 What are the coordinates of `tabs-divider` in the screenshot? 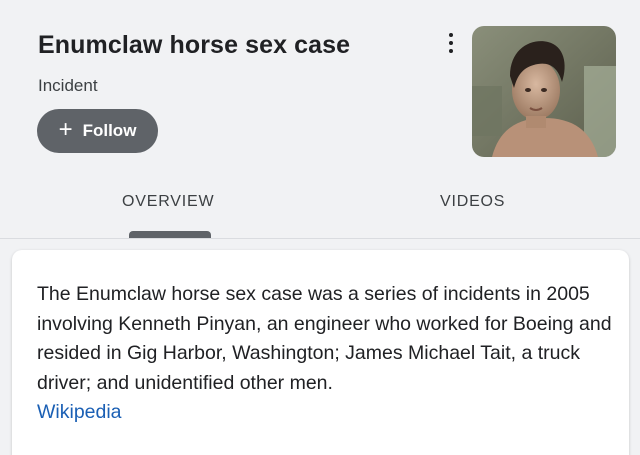 It's located at (320, 238).